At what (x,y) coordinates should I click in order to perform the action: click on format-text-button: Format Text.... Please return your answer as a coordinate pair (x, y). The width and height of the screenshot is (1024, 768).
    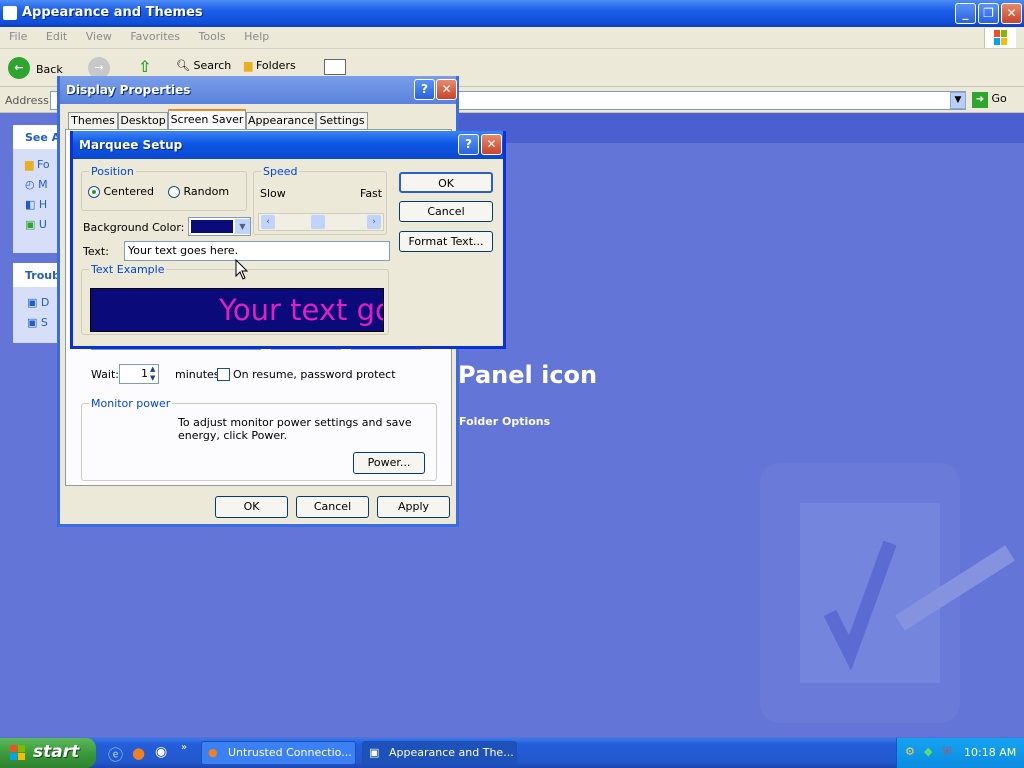
    Looking at the image, I should click on (446, 241).